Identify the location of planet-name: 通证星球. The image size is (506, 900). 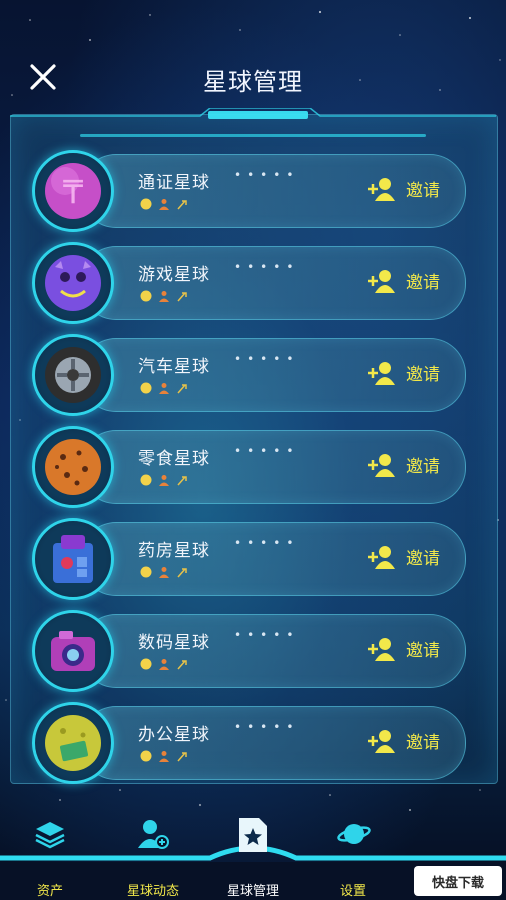
(174, 183).